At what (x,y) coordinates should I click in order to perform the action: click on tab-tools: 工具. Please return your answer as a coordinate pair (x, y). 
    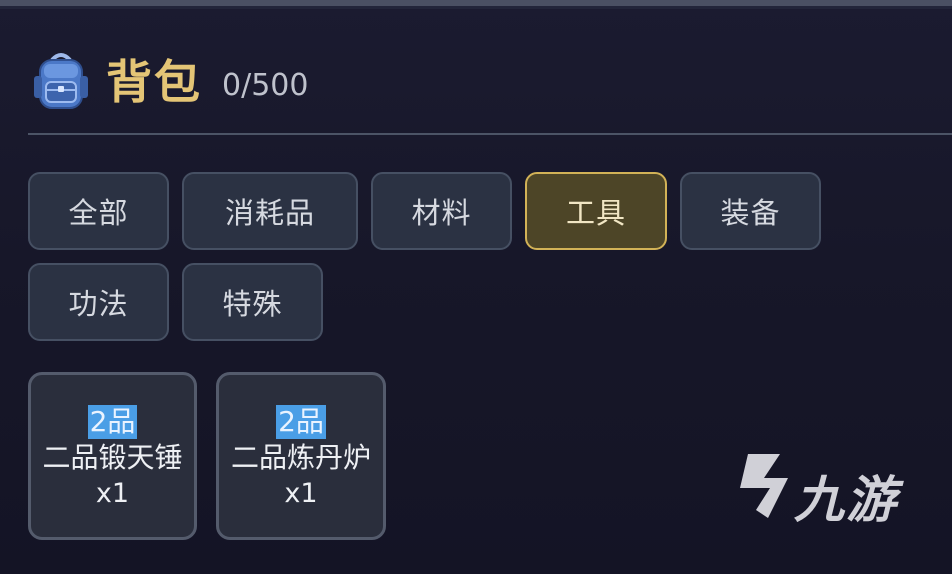
    Looking at the image, I should click on (596, 211).